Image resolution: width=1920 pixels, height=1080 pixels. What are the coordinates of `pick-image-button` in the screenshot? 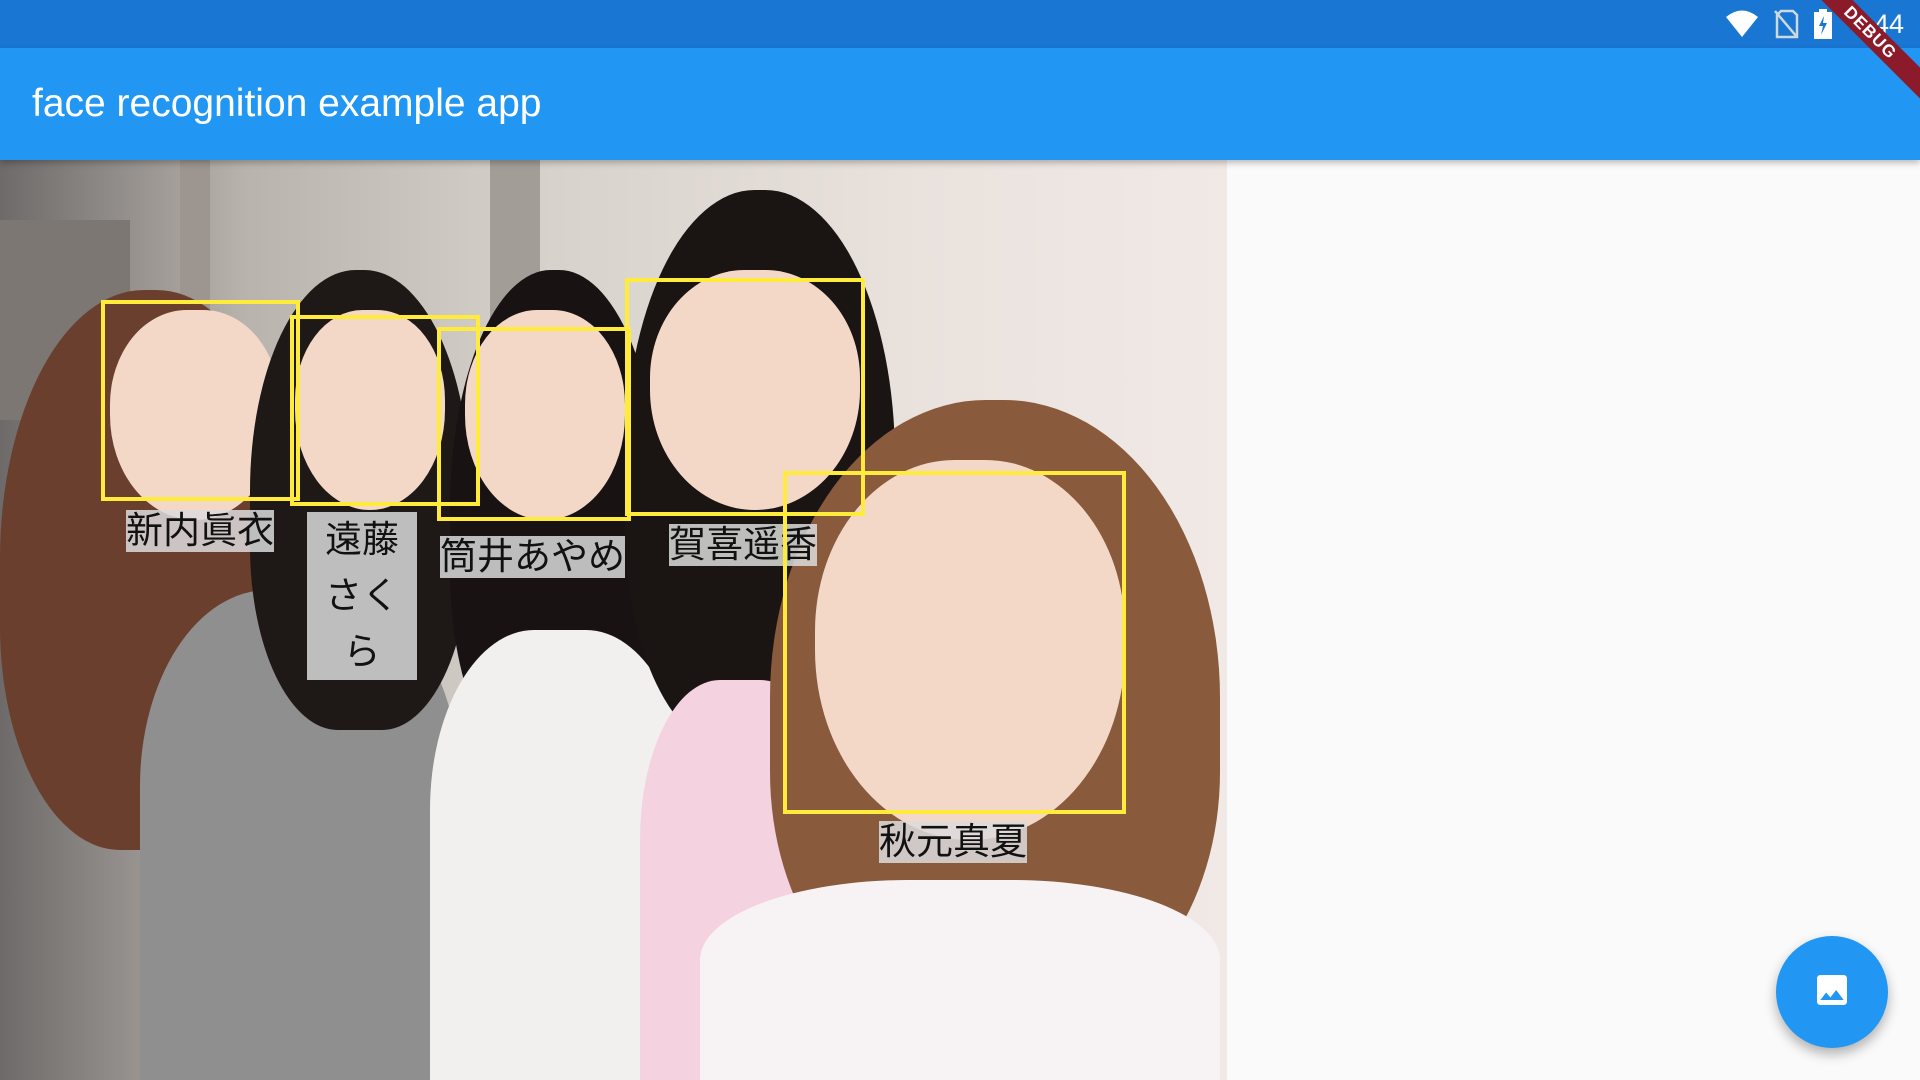 It's located at (1832, 992).